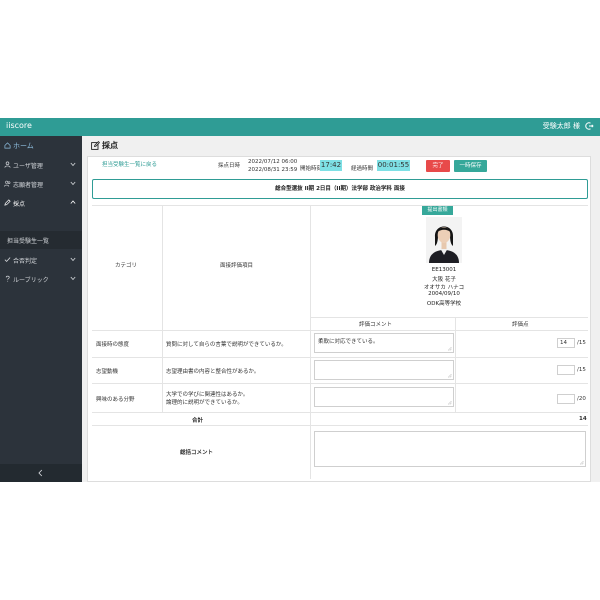  I want to click on temporary-save-button: 一時保存, so click(470, 166).